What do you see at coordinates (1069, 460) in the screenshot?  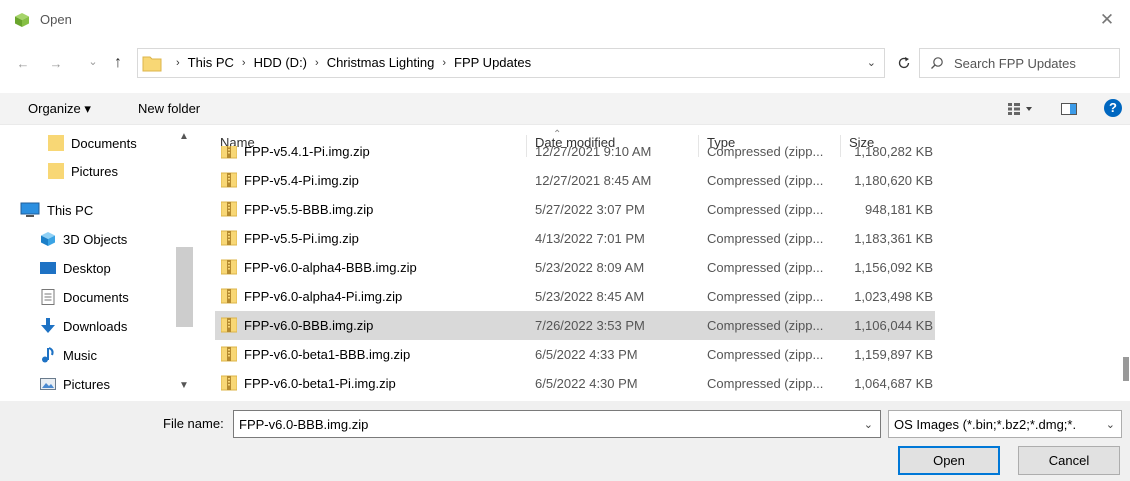 I see `cancel-button: Cancel` at bounding box center [1069, 460].